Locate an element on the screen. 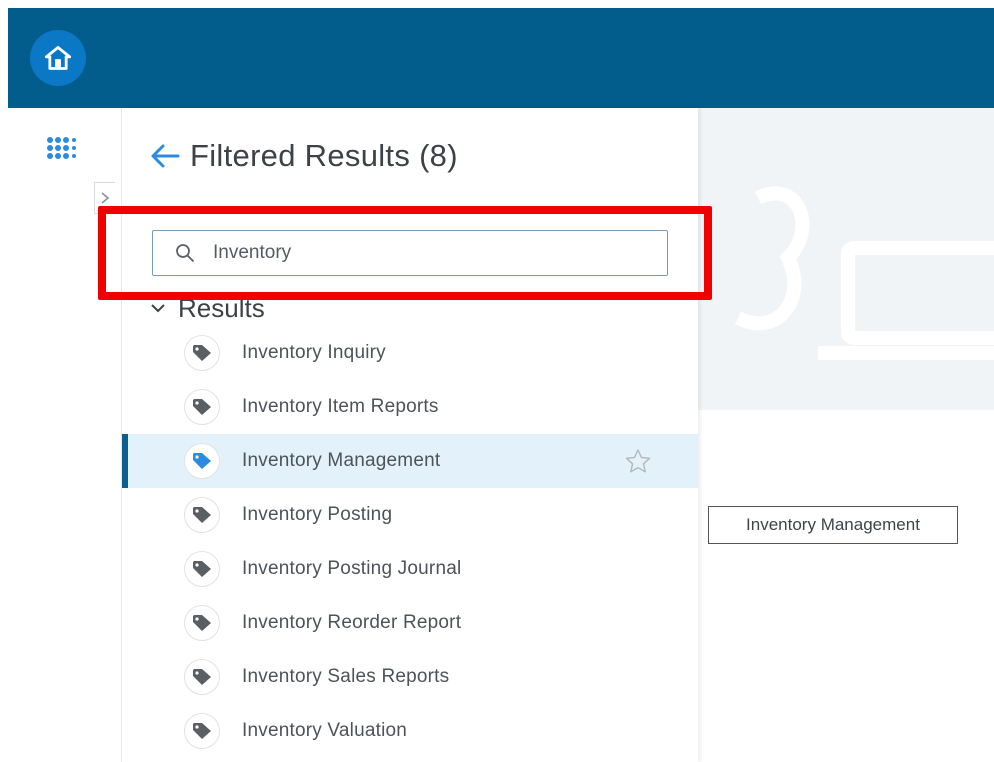  result-item-active: Inventory Management is located at coordinates (410, 461).